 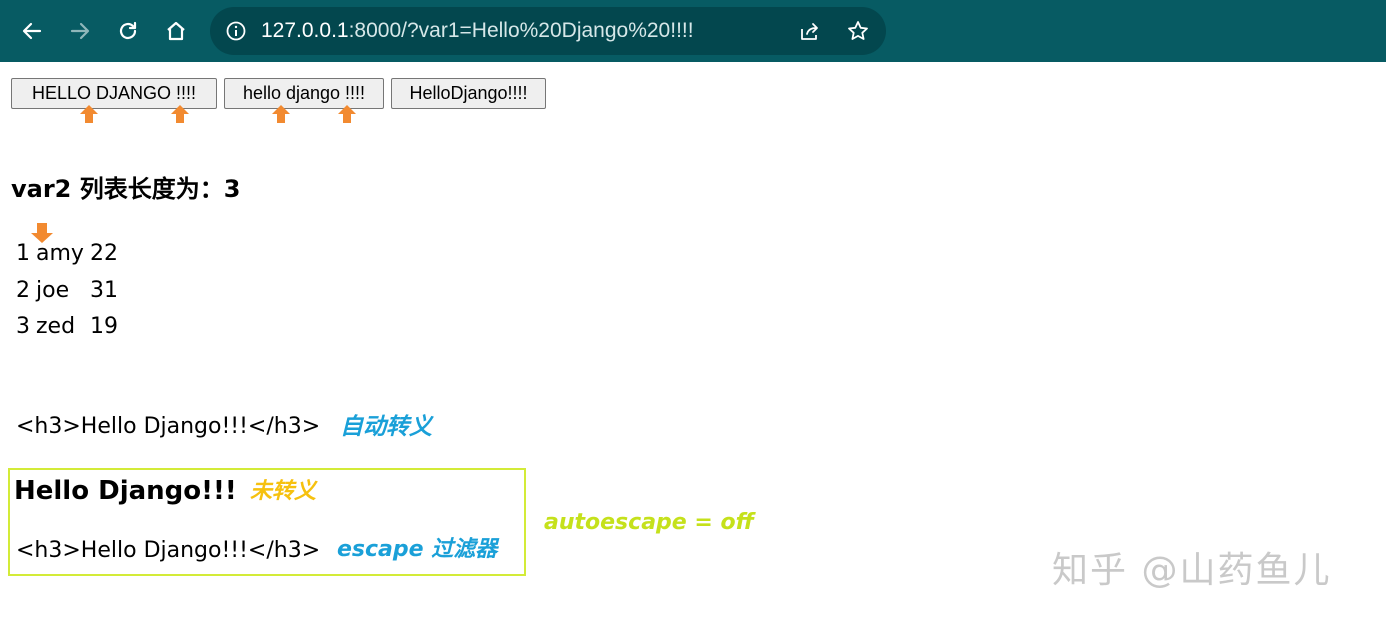 What do you see at coordinates (104, 290) in the screenshot?
I see `list-age: 31` at bounding box center [104, 290].